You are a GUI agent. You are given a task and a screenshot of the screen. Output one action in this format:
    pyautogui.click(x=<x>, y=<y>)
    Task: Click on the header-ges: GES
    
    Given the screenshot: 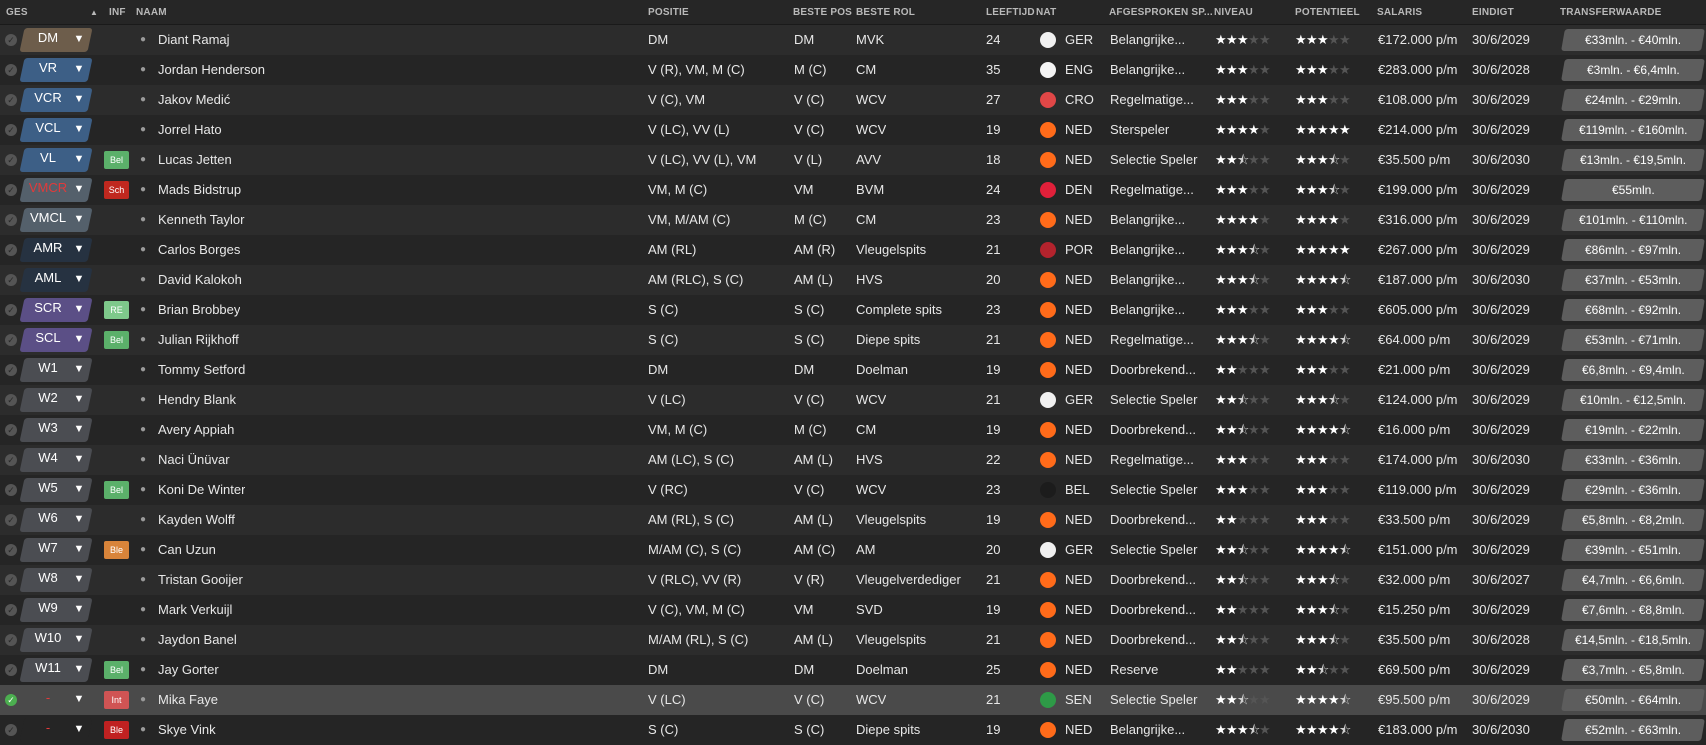 What is the action you would take?
    pyautogui.click(x=17, y=12)
    